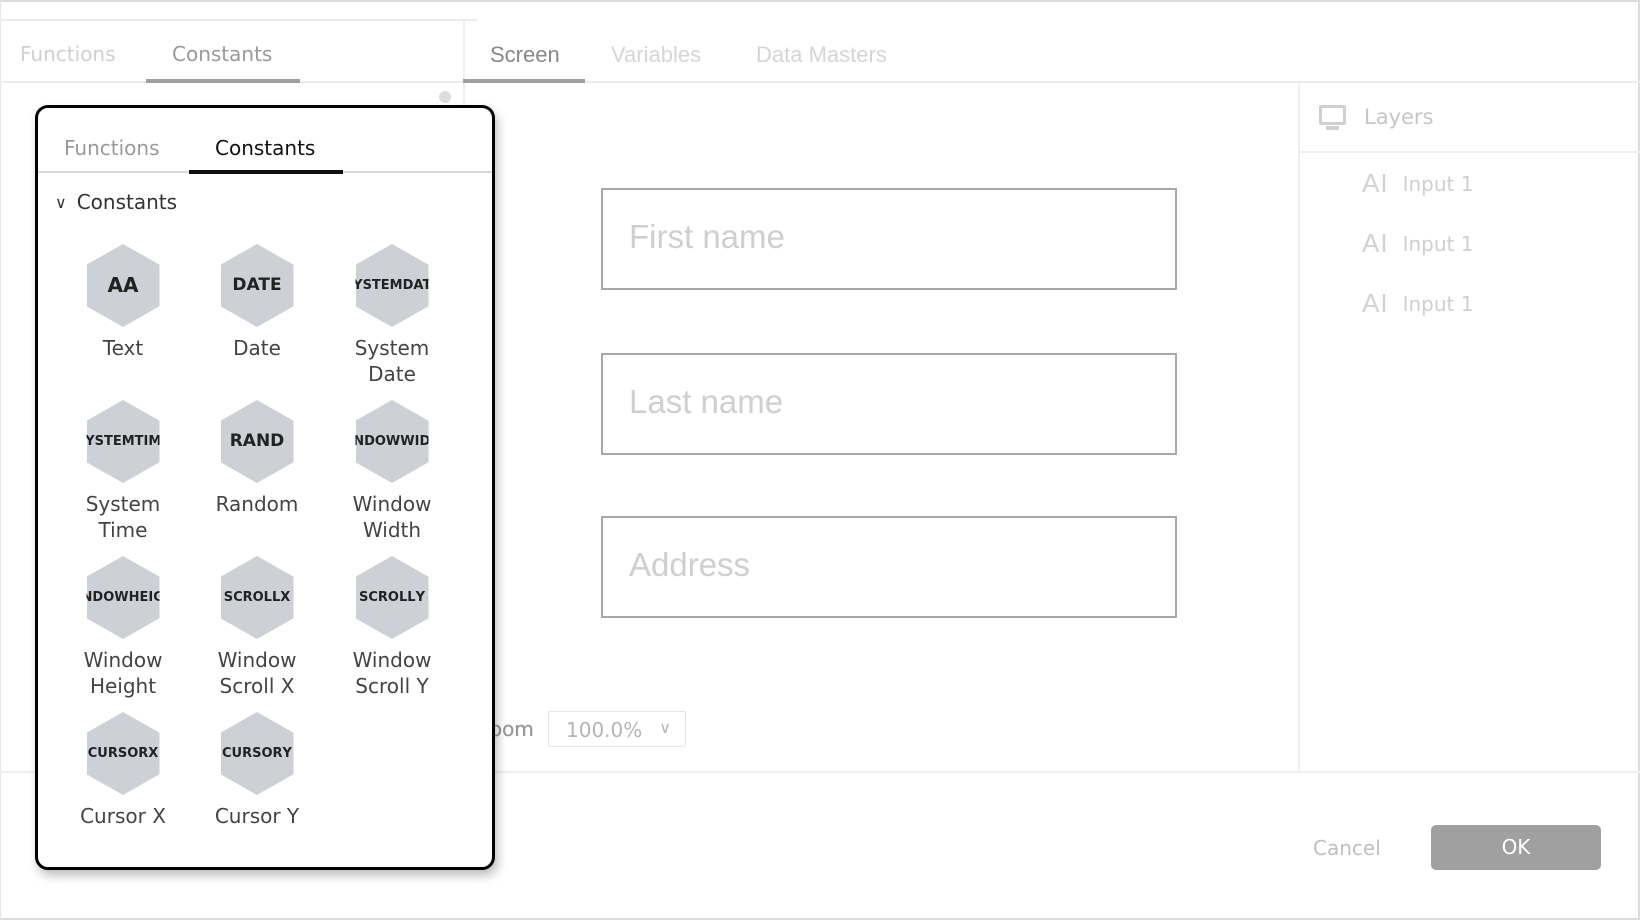  I want to click on constant-item-window-scroll-y: SCROLL Y Window Scroll Y, so click(392, 627).